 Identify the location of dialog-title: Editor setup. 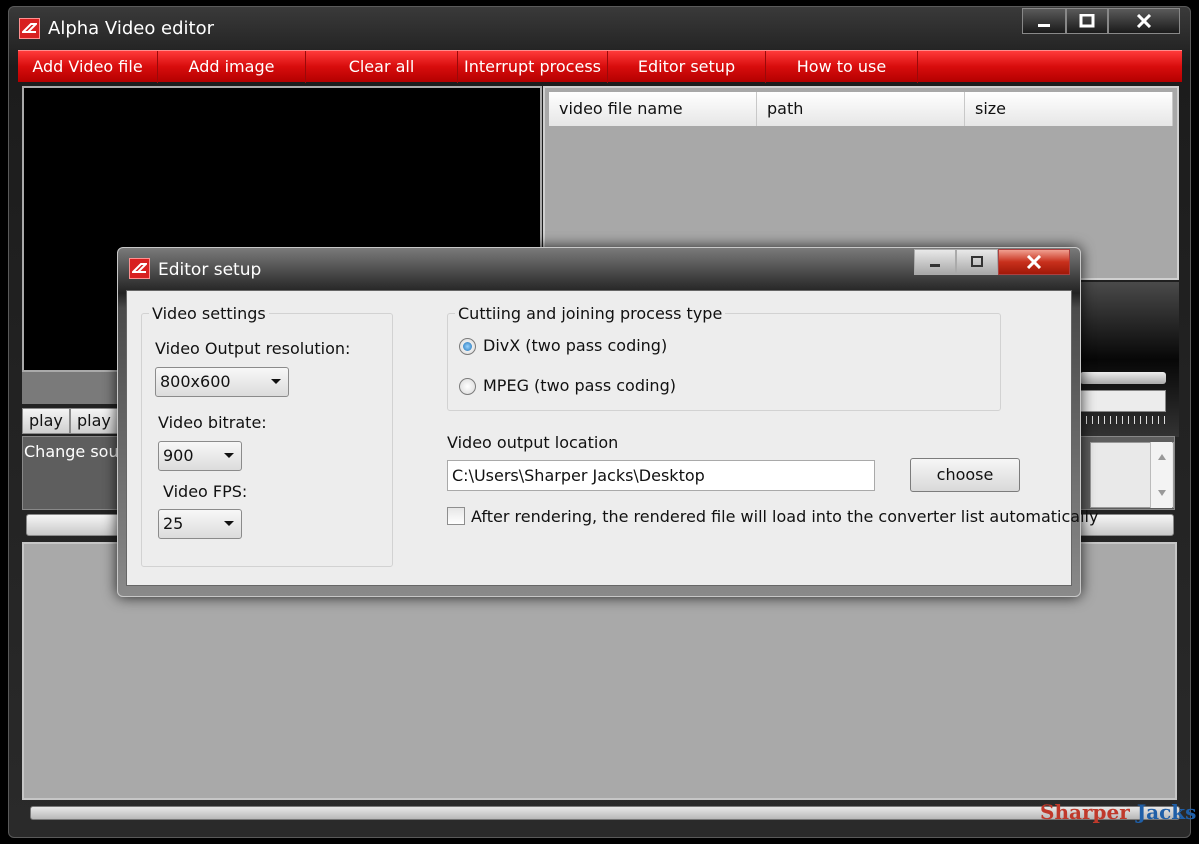
(210, 270).